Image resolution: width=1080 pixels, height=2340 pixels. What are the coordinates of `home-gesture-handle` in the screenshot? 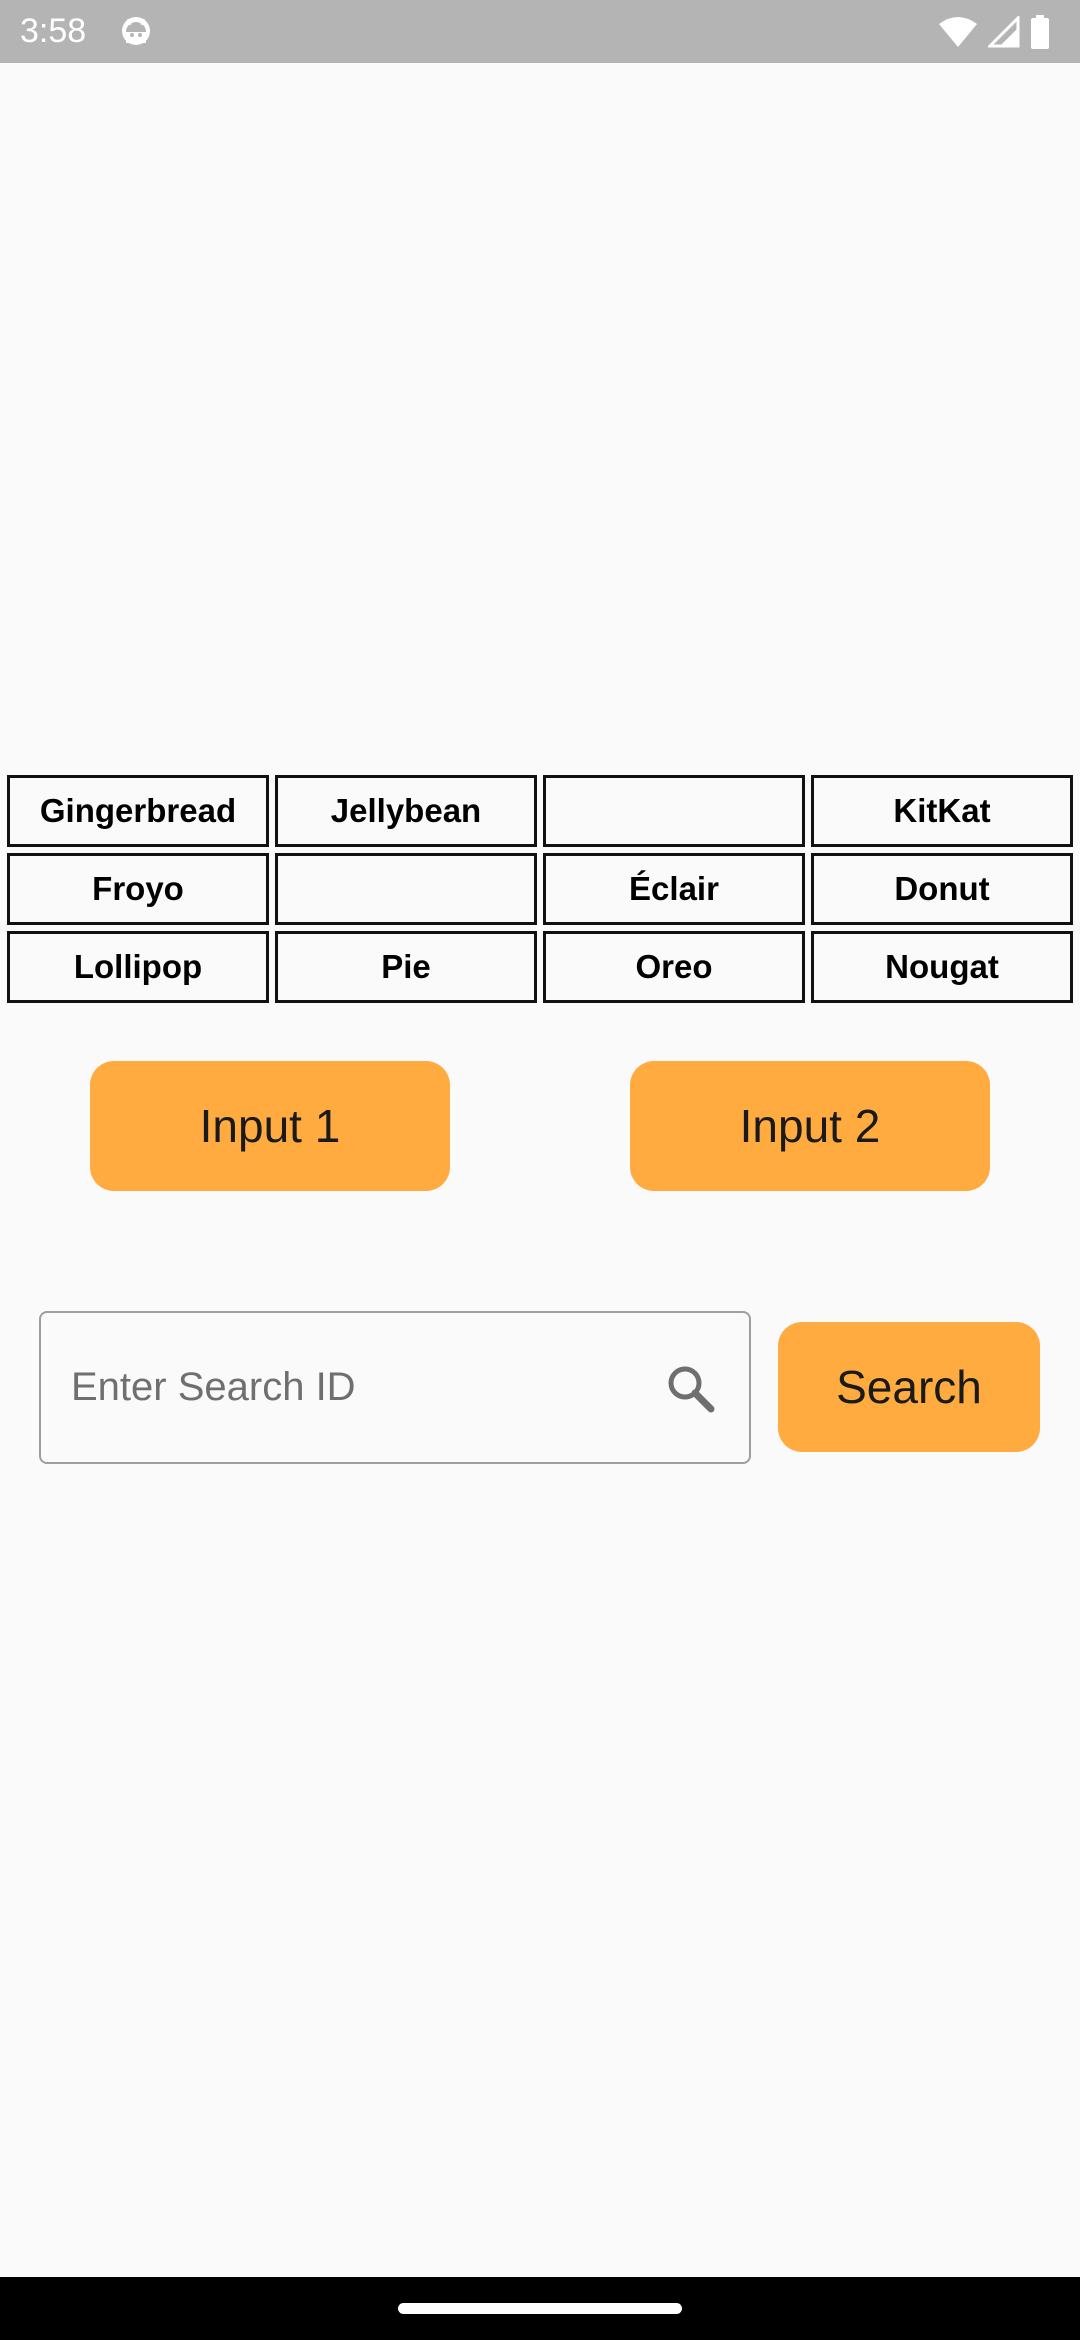 It's located at (540, 2308).